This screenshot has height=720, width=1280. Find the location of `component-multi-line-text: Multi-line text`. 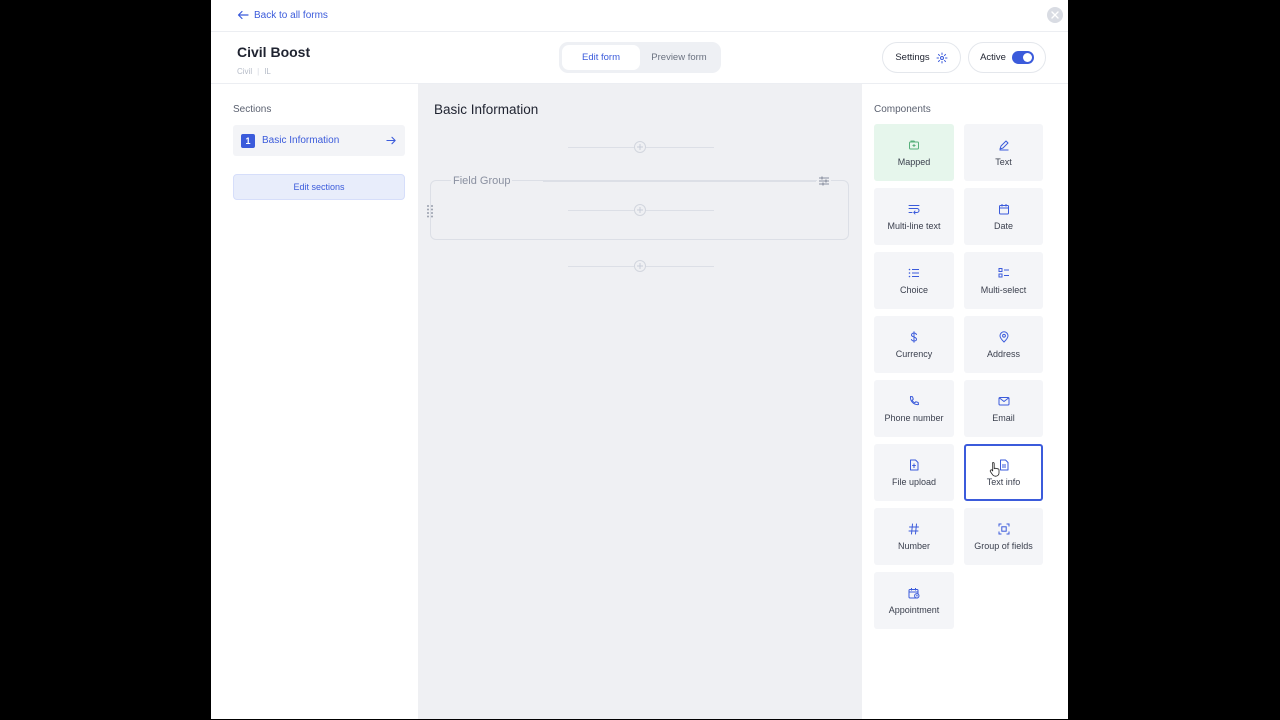

component-multi-line-text: Multi-line text is located at coordinates (914, 216).